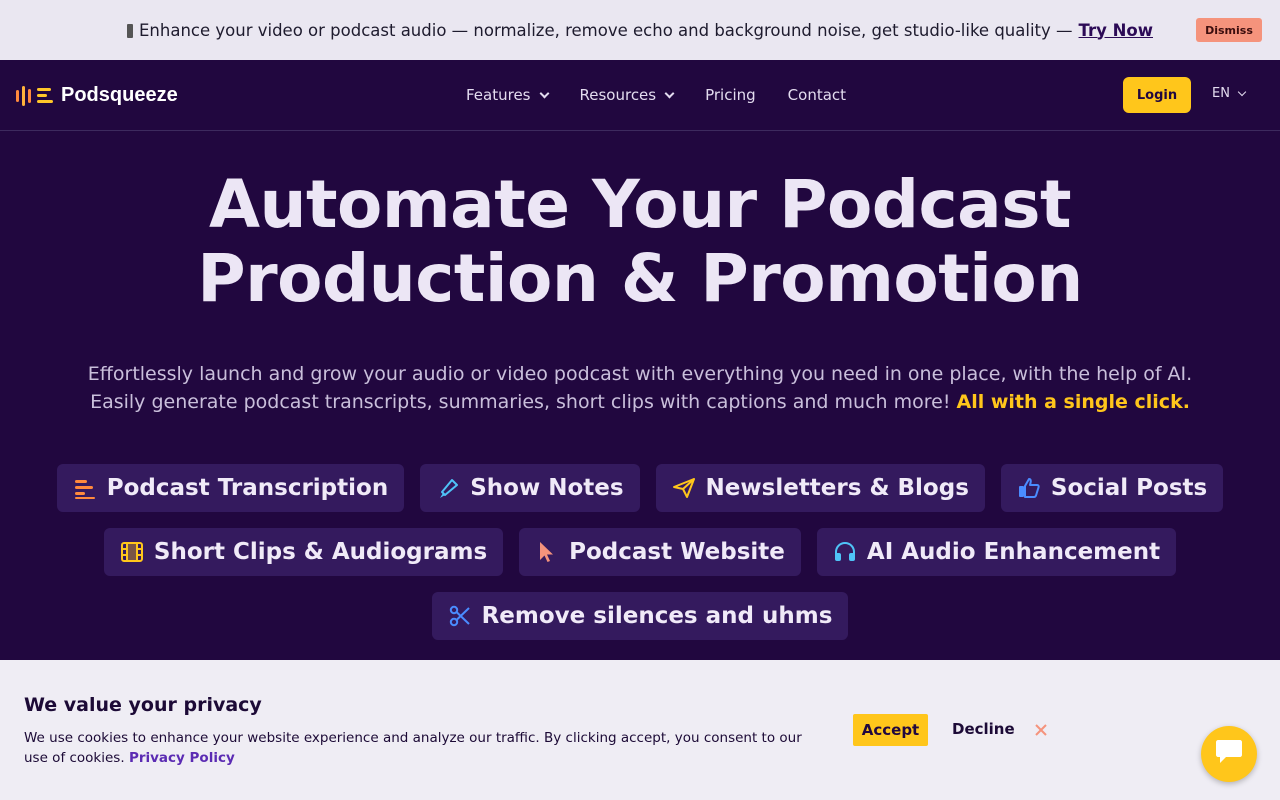 The image size is (1280, 800). Describe the element at coordinates (34, 95) in the screenshot. I see `podsqueeze-logo-icon` at that location.